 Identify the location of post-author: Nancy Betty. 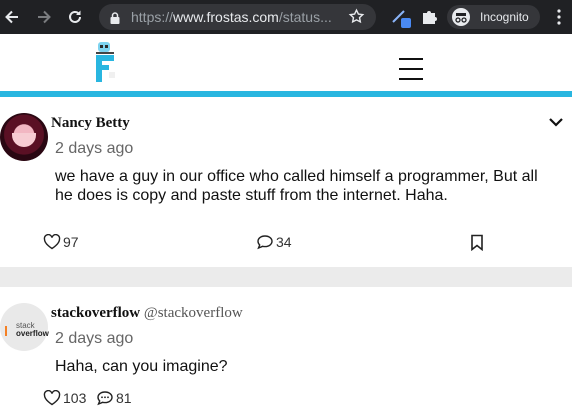
(90, 123).